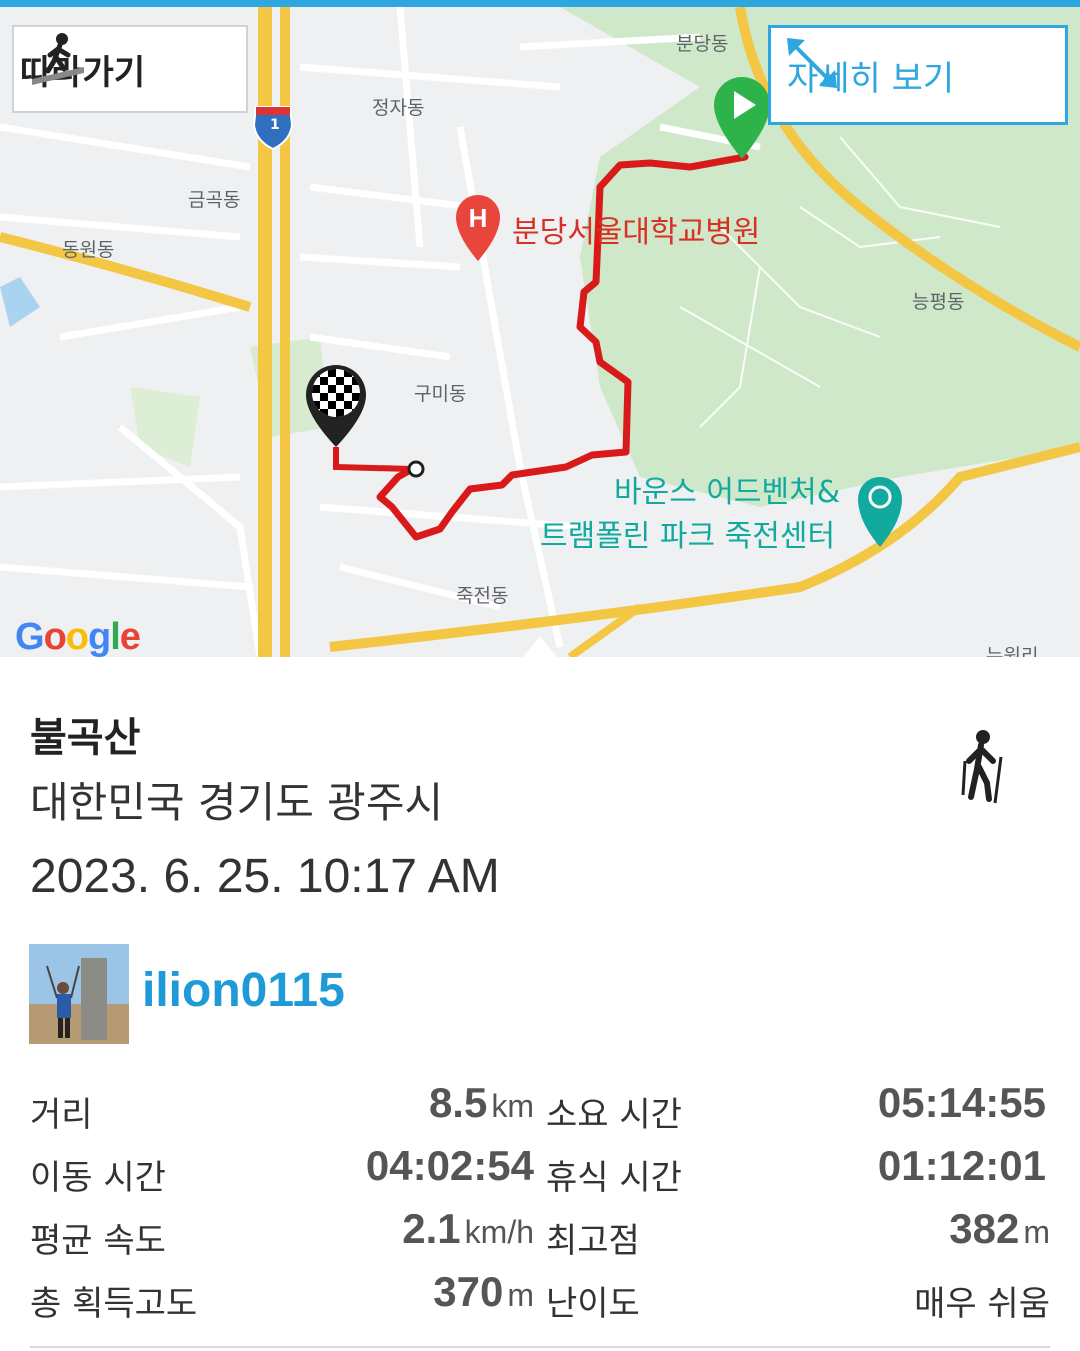 The height and width of the screenshot is (1351, 1080). What do you see at coordinates (614, 1115) in the screenshot?
I see `total-time-label: 소요 시간` at bounding box center [614, 1115].